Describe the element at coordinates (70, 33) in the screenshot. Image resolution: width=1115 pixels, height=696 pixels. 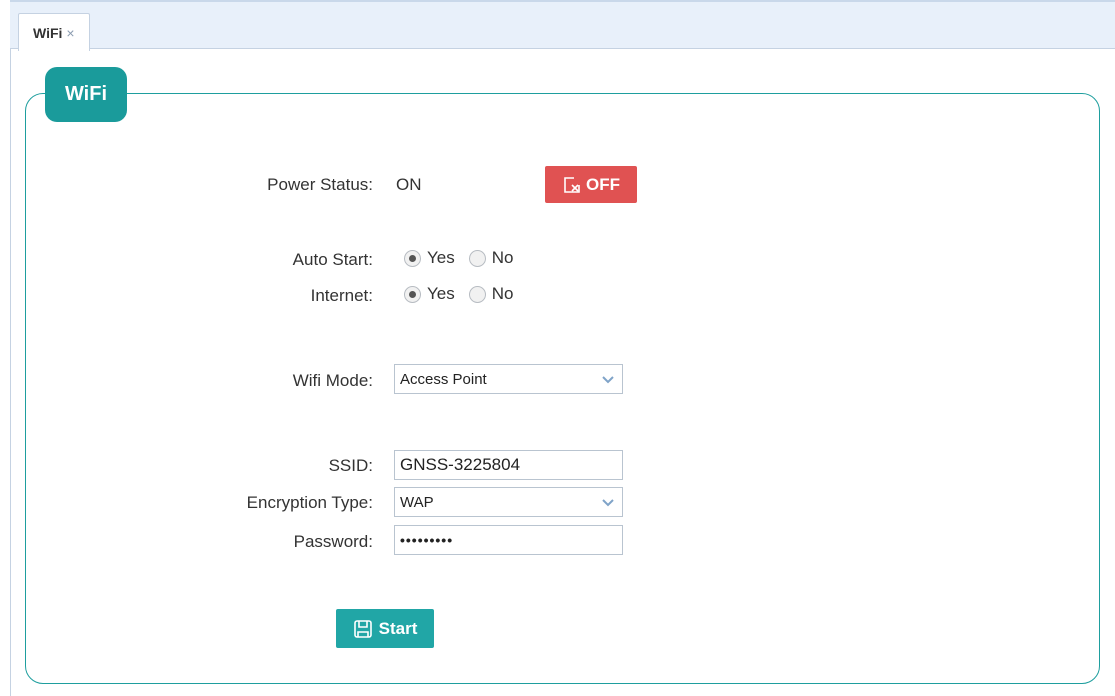
I see `close-icon: ×` at that location.